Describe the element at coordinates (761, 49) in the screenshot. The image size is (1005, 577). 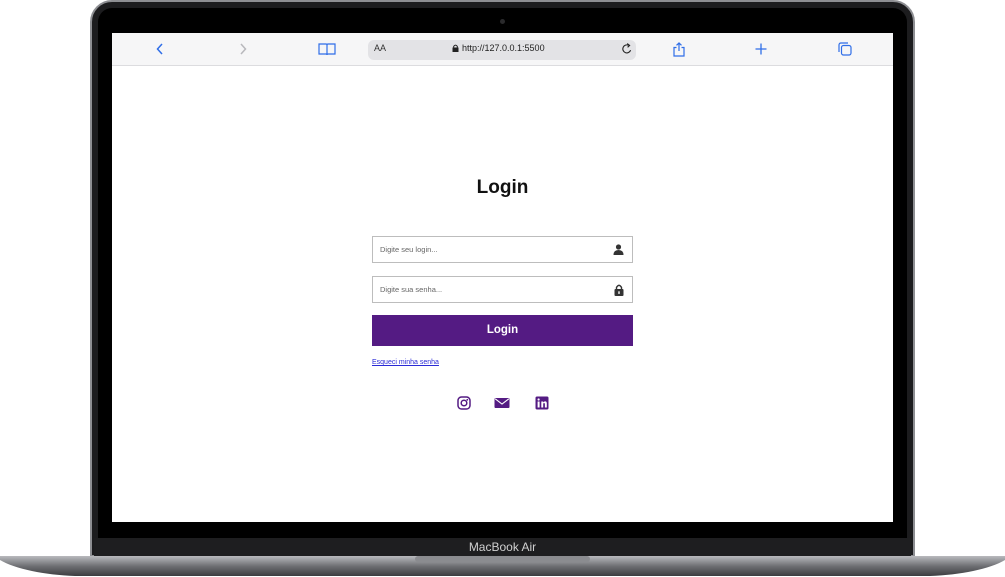
I see `plus-icon` at that location.